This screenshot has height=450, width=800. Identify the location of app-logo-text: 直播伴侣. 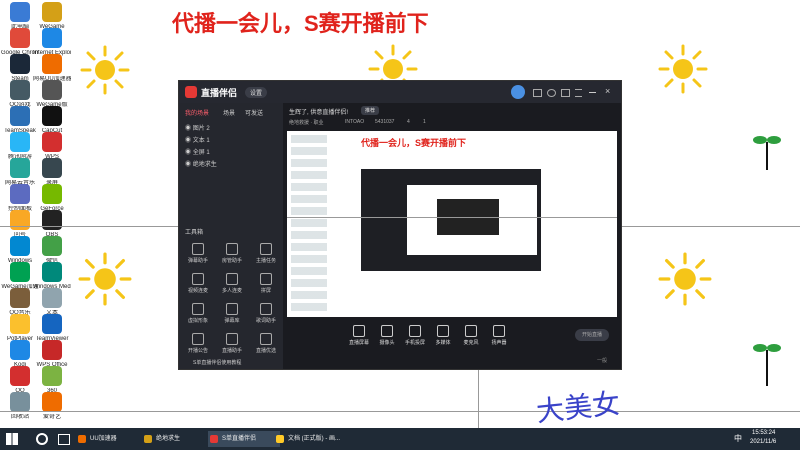
(219, 93).